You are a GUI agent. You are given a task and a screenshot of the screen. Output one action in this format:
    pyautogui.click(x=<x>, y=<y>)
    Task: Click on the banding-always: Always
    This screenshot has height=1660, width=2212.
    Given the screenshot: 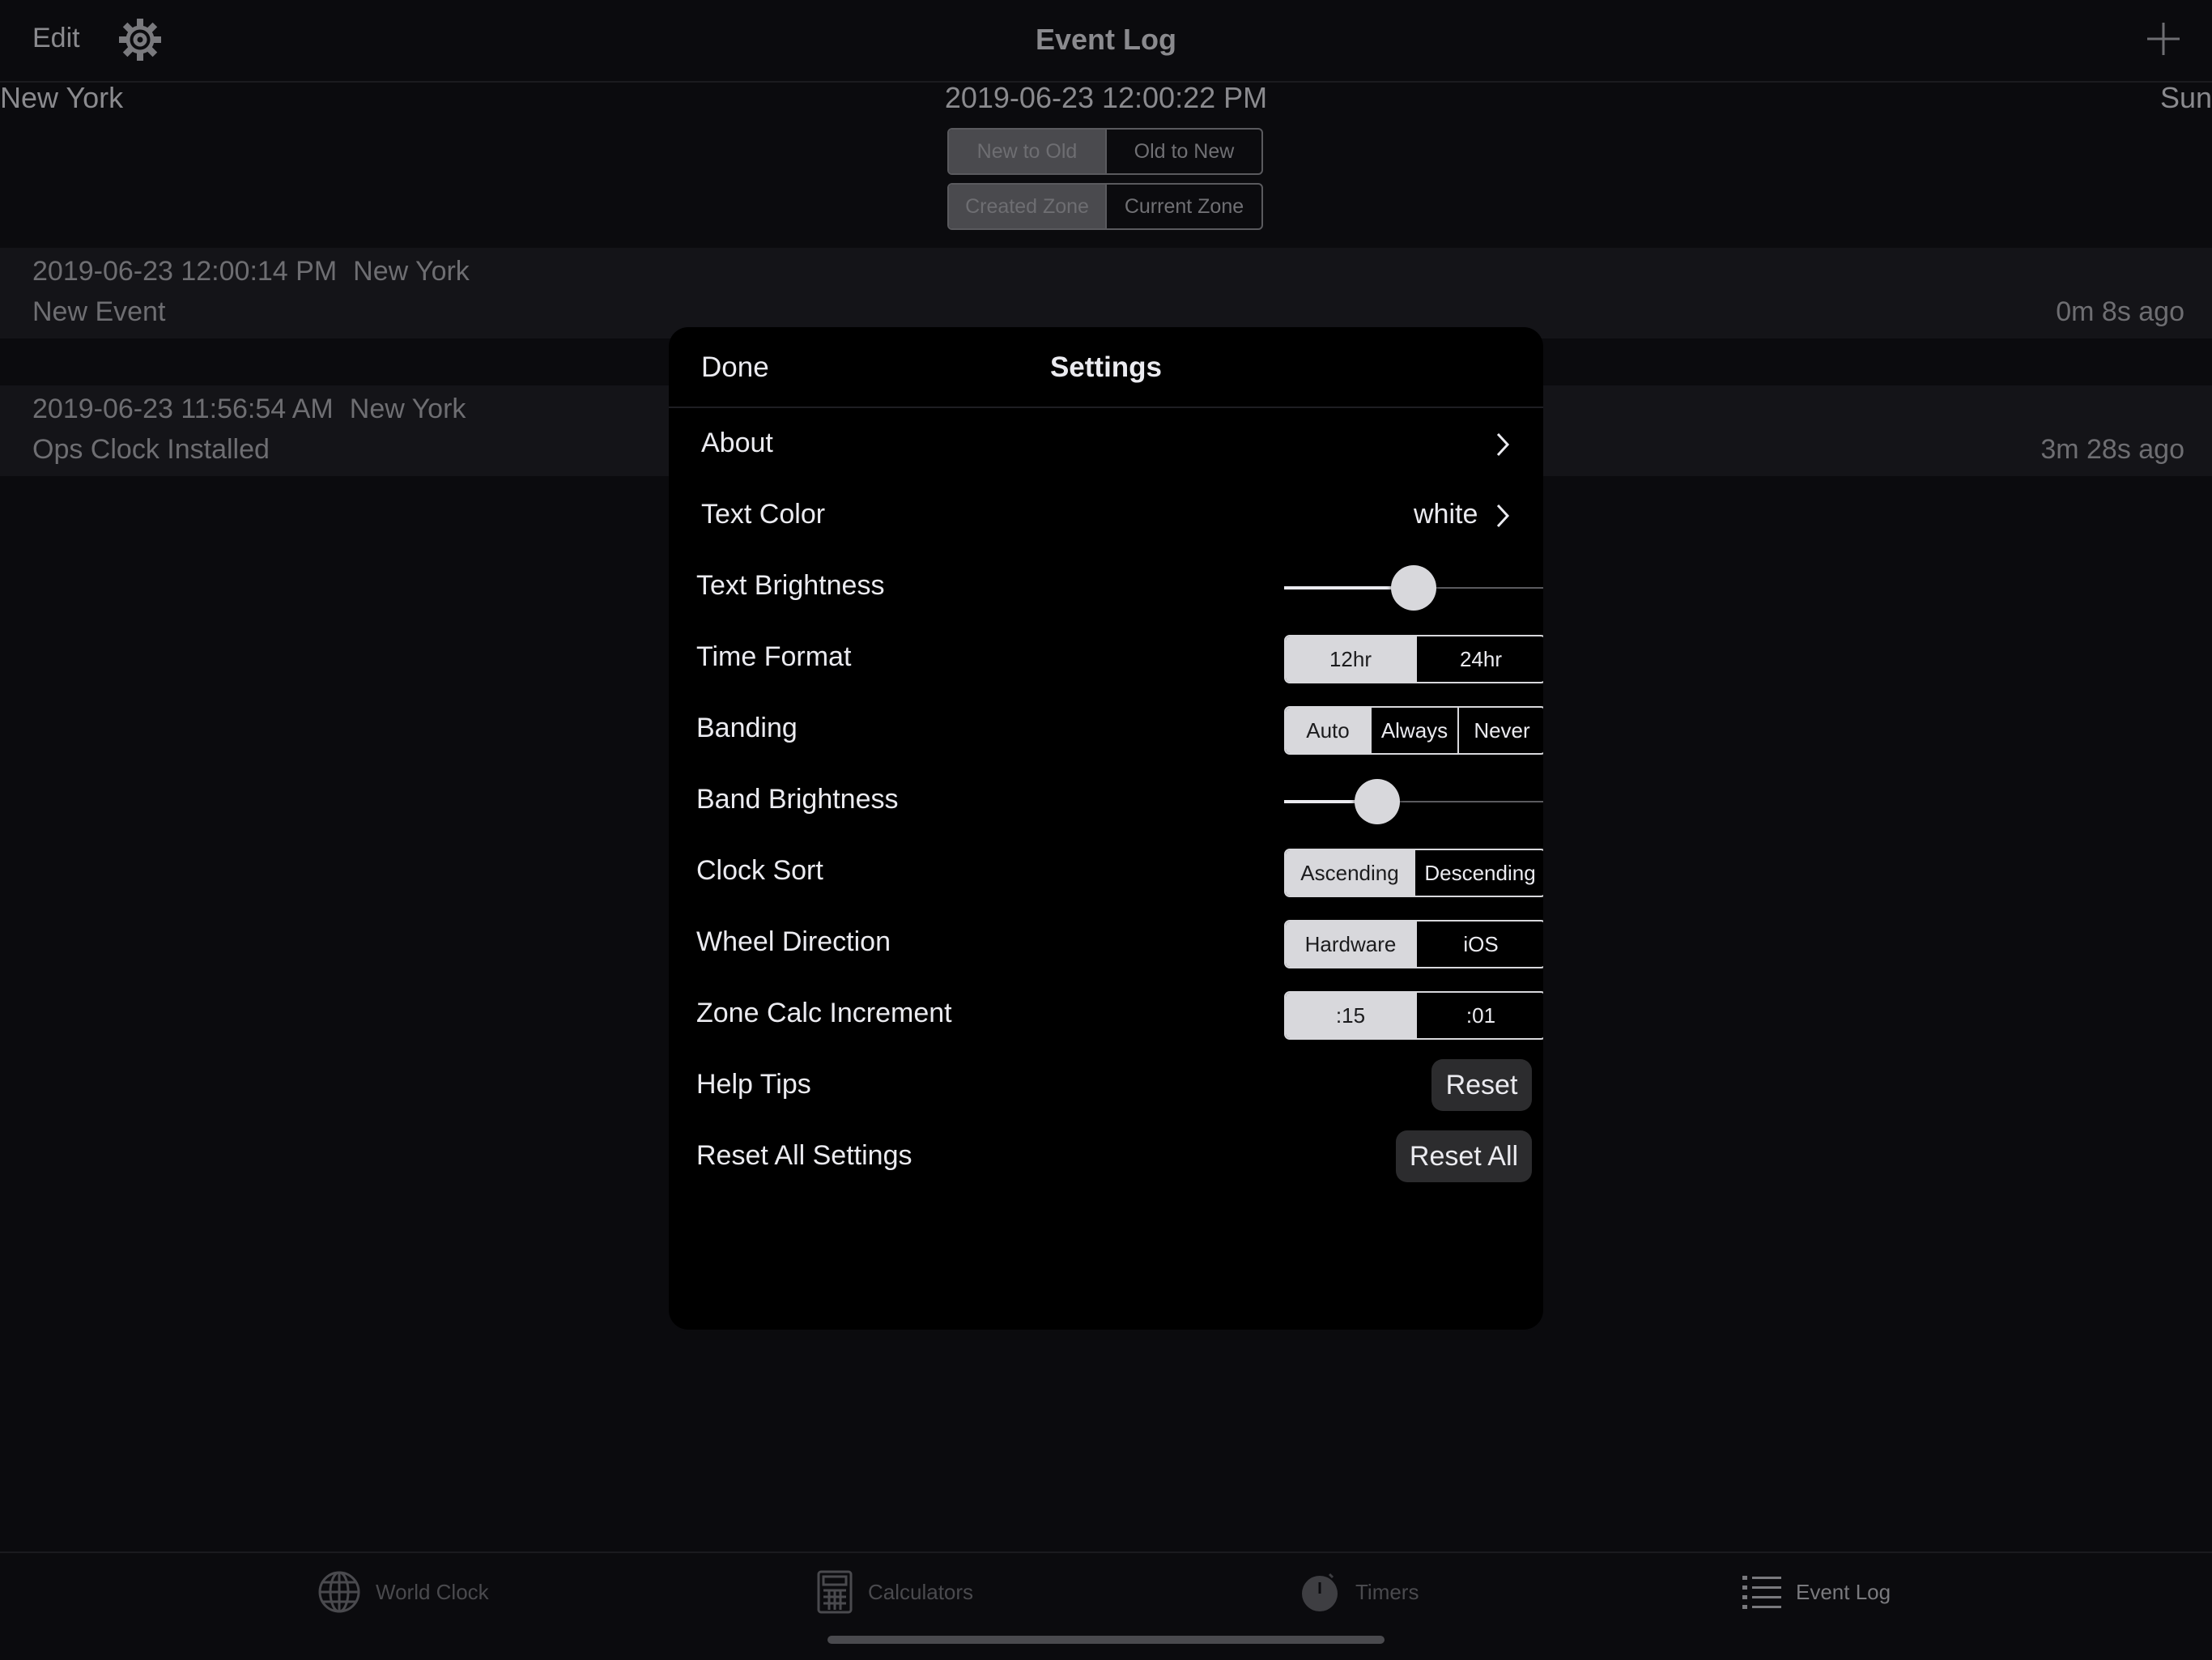 What is the action you would take?
    pyautogui.click(x=1415, y=731)
    